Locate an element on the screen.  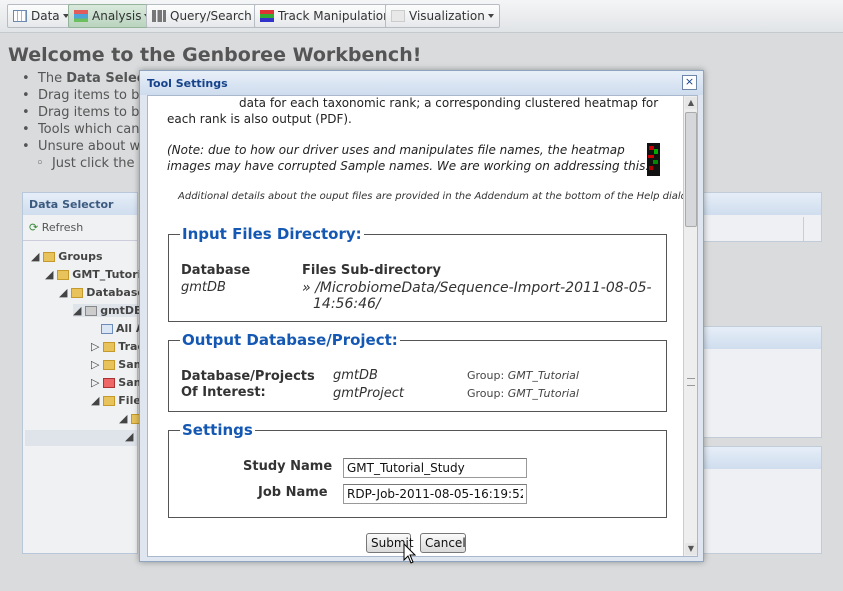
data-menu-label: Data is located at coordinates (45, 16).